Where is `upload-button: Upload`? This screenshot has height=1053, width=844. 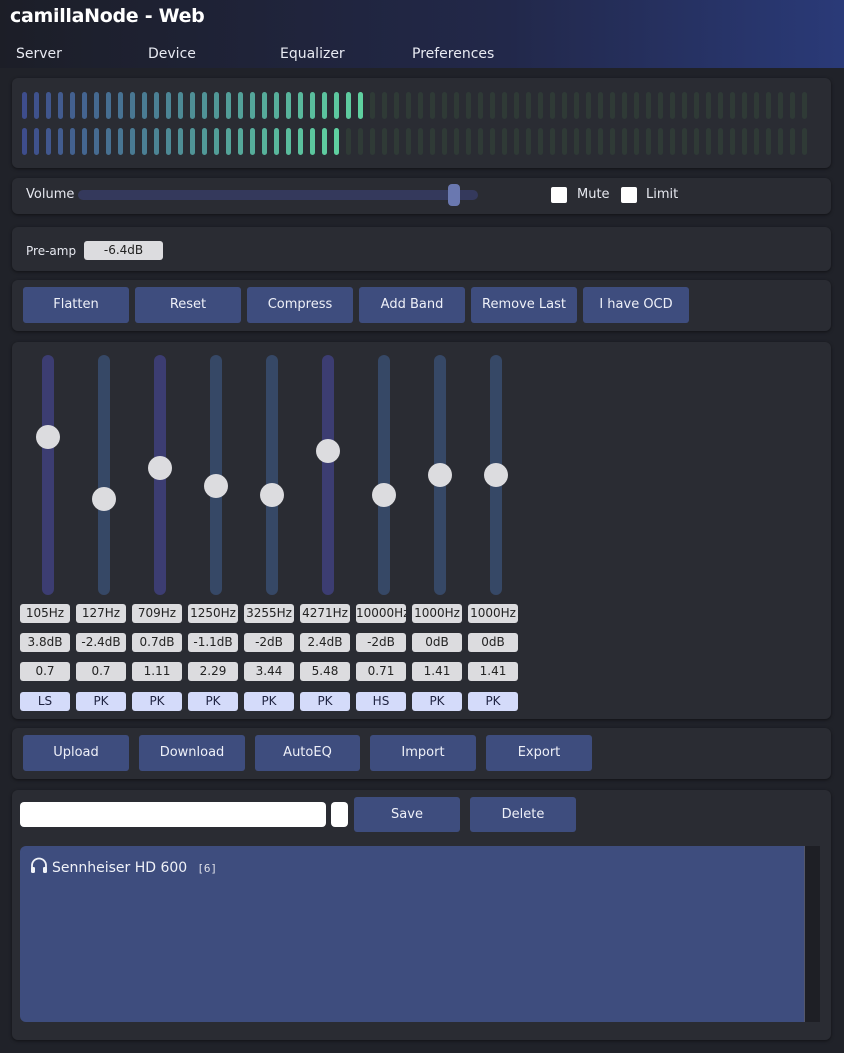 upload-button: Upload is located at coordinates (76, 753).